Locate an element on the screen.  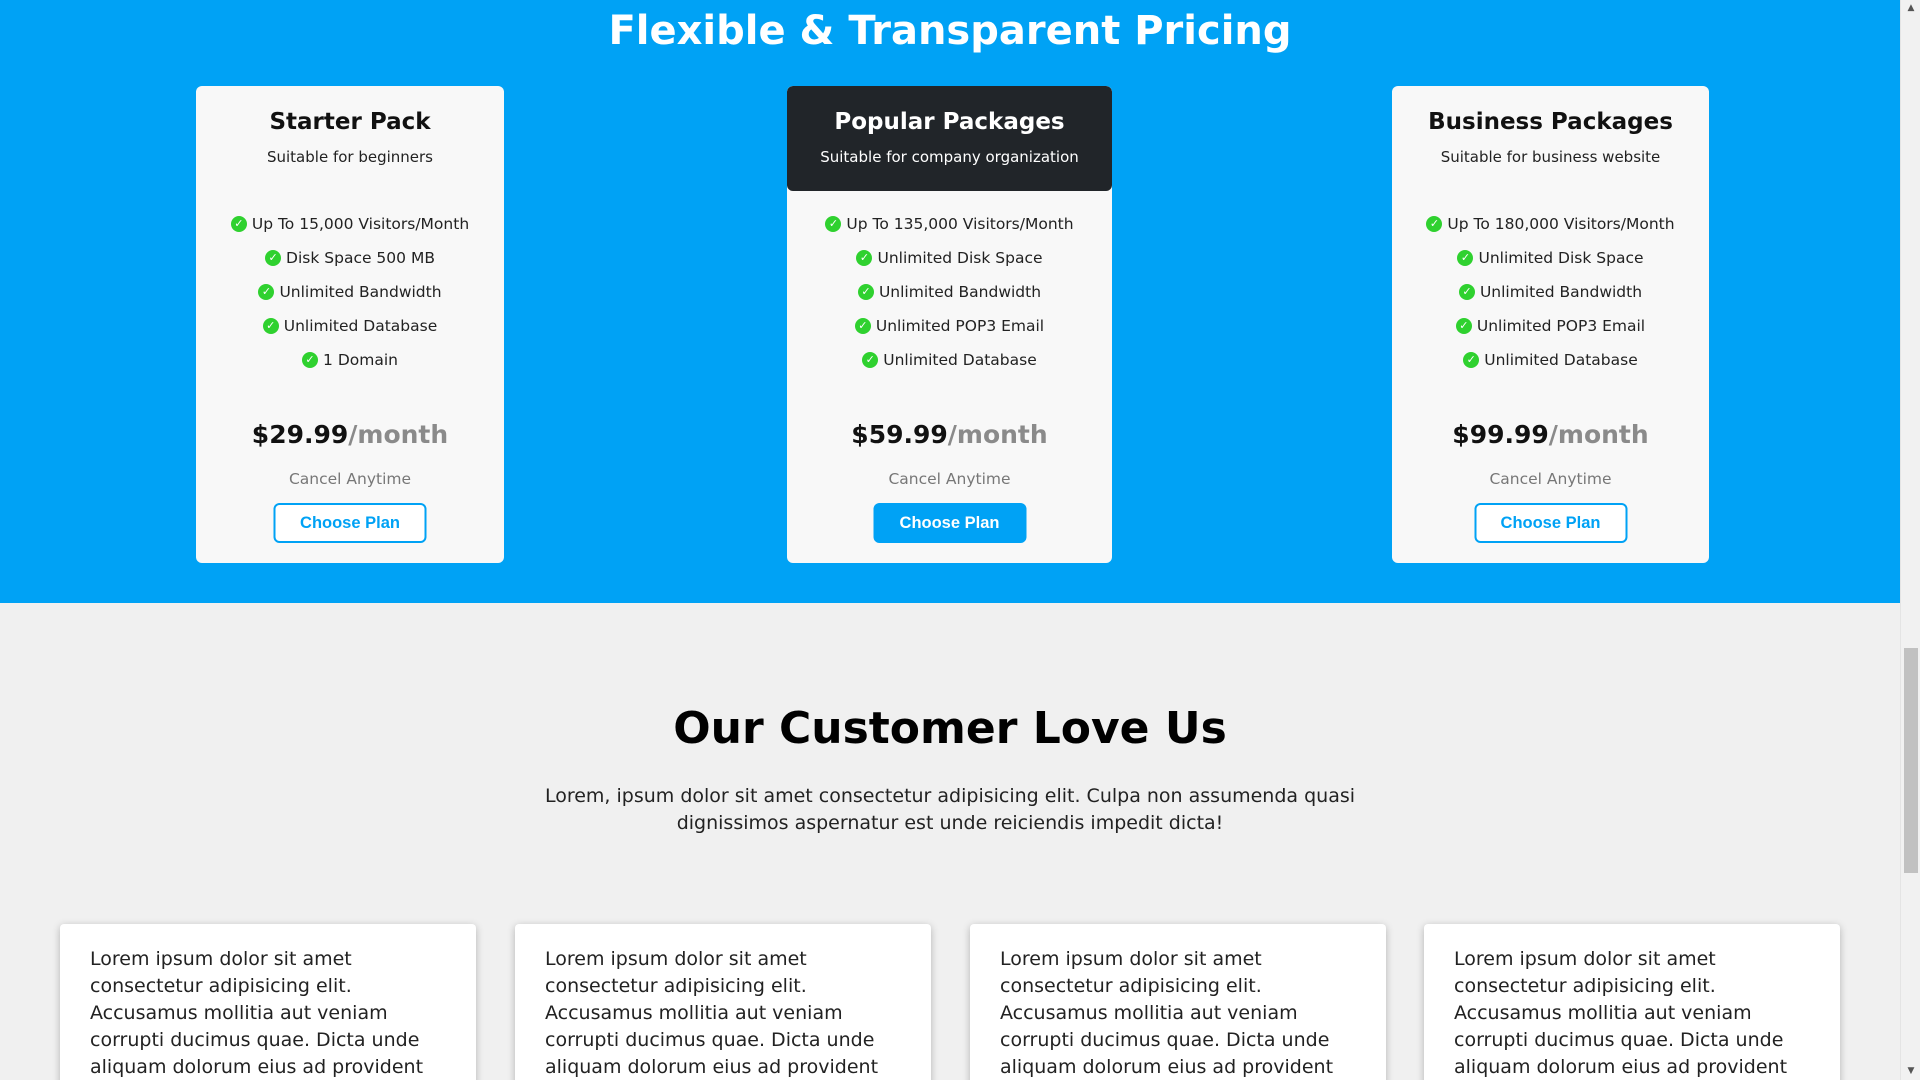
plan-feature: ✓ Up To 180,000 Visitors/Month is located at coordinates (1550, 224).